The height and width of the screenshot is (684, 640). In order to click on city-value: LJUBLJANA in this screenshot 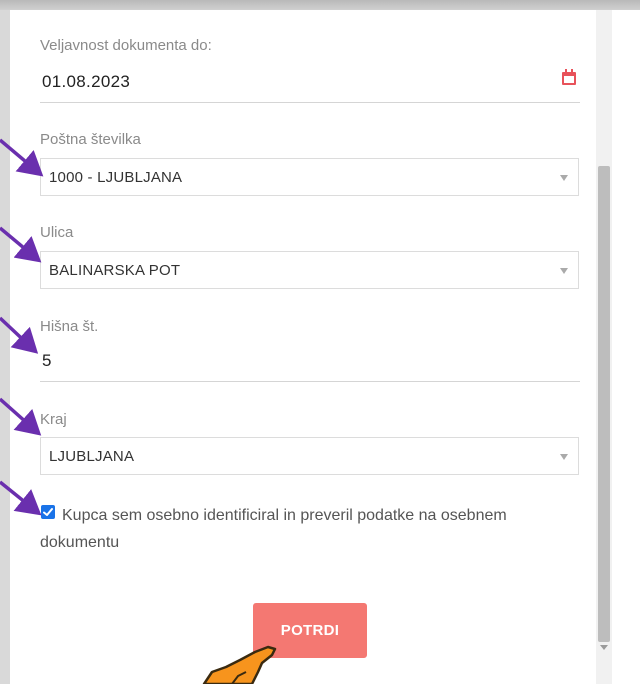, I will do `click(92, 456)`.